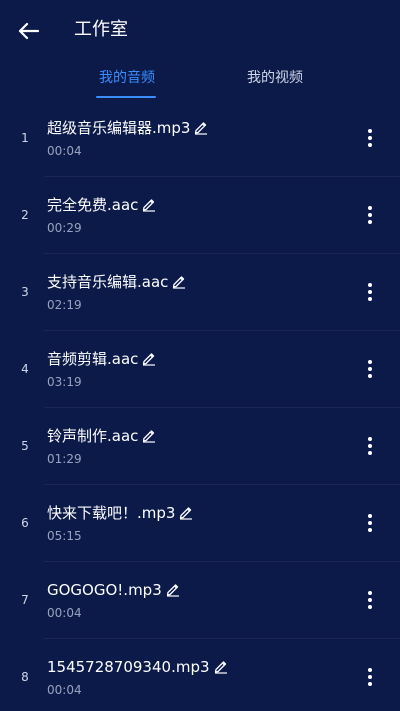 This screenshot has height=711, width=400. What do you see at coordinates (64, 228) in the screenshot?
I see `item-duration: 00:29` at bounding box center [64, 228].